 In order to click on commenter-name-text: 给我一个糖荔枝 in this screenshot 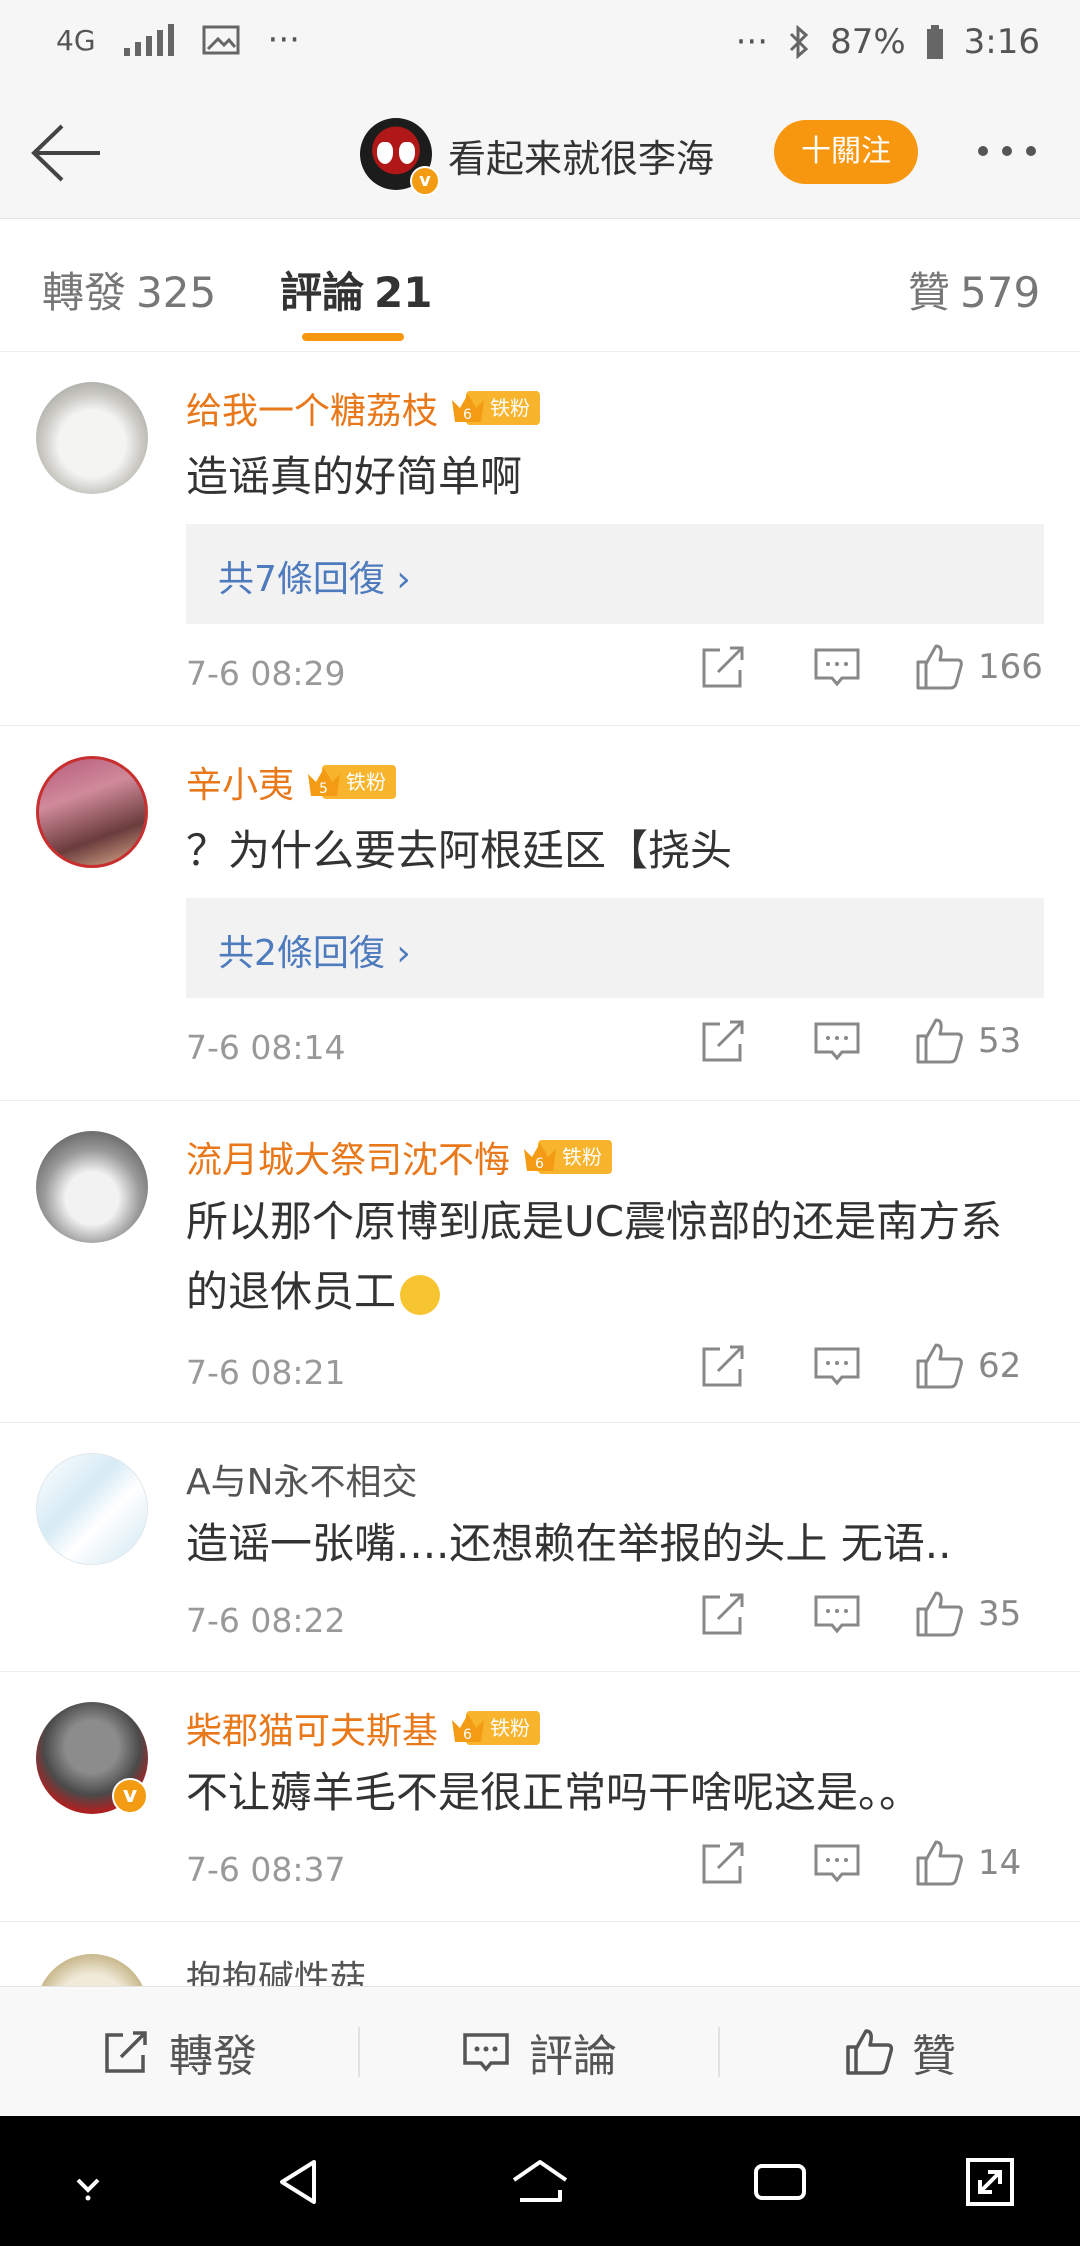, I will do `click(312, 411)`.